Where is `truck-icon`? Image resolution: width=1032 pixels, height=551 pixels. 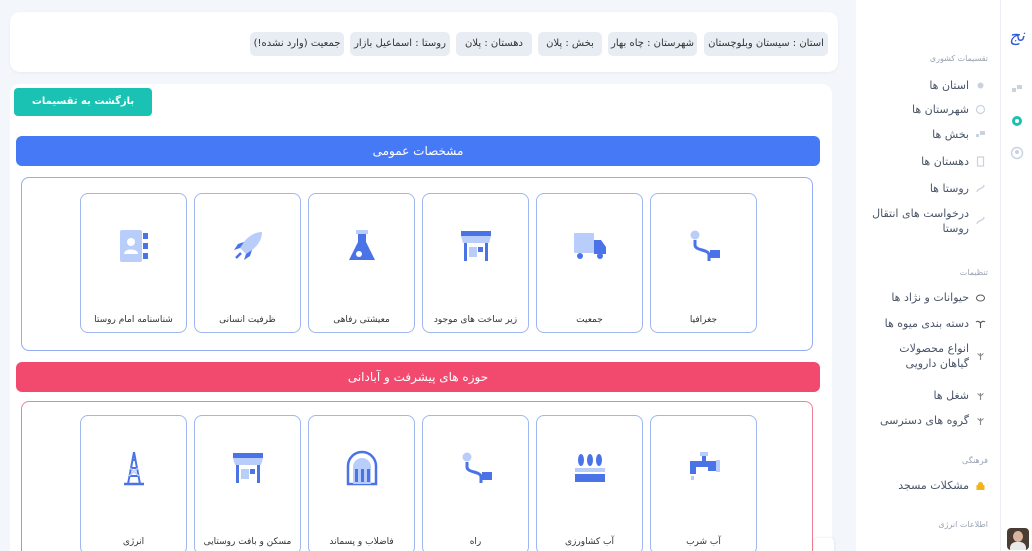 truck-icon is located at coordinates (590, 246).